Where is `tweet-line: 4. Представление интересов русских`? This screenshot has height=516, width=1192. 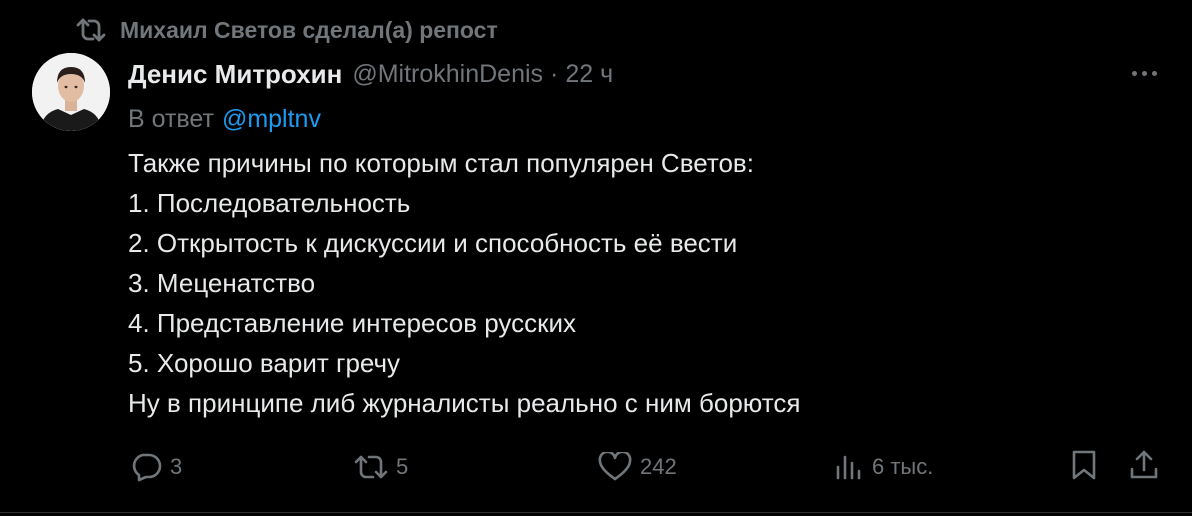 tweet-line: 4. Представление интересов русских is located at coordinates (352, 323).